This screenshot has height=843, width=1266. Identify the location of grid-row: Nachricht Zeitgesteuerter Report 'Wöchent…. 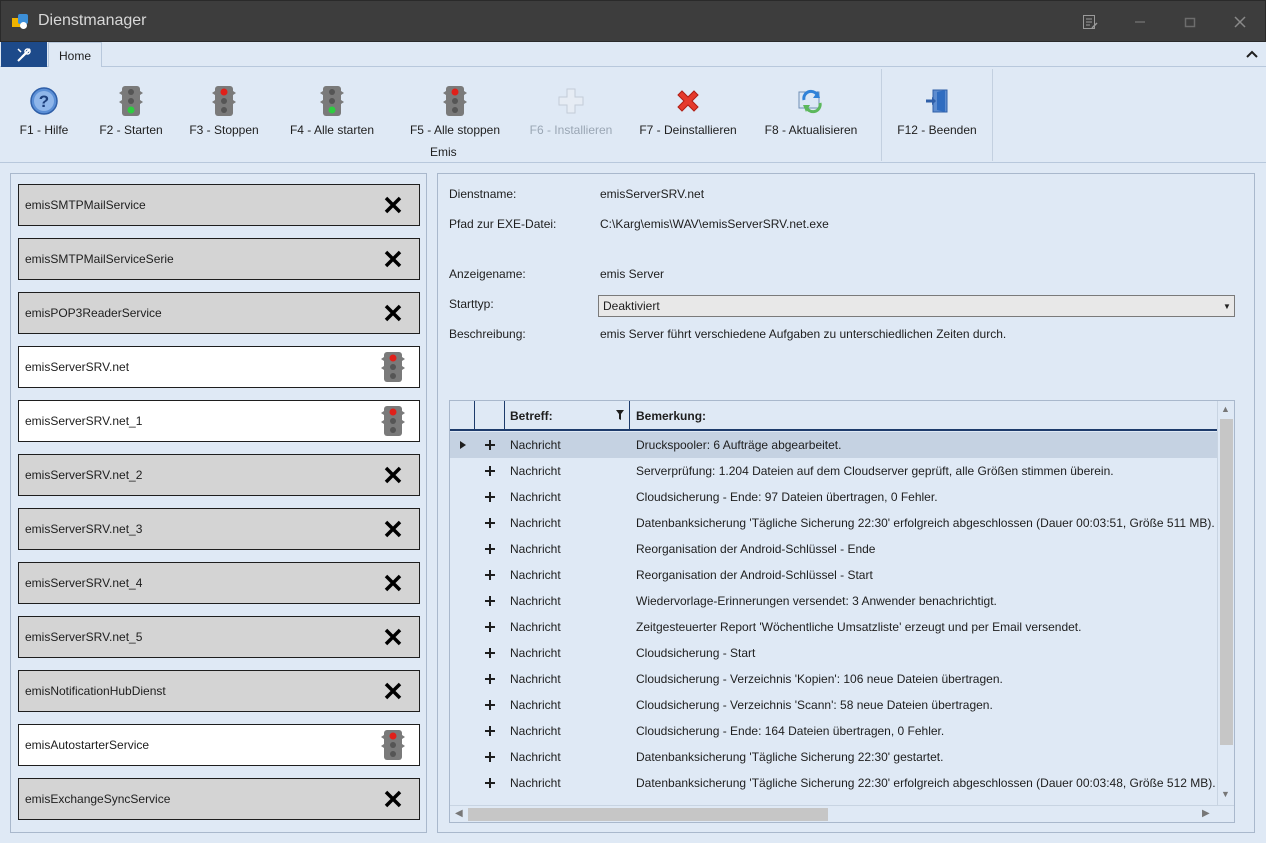
(834, 627).